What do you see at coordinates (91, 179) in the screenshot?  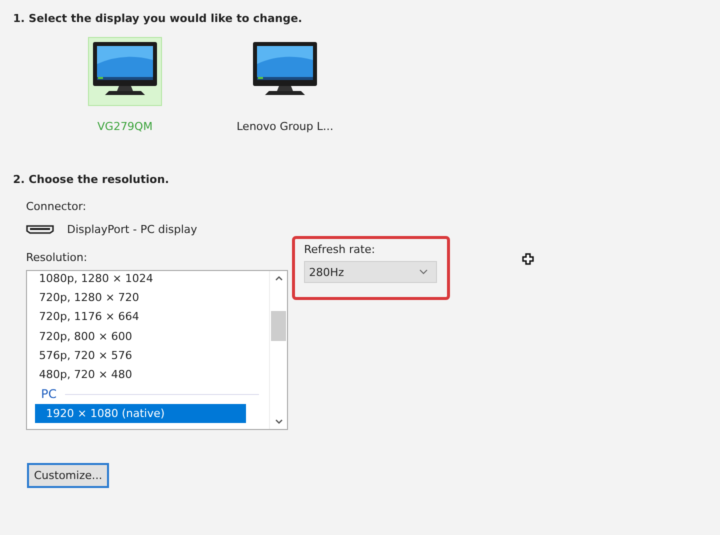 I see `step-heading: 2. Choose the resolution.` at bounding box center [91, 179].